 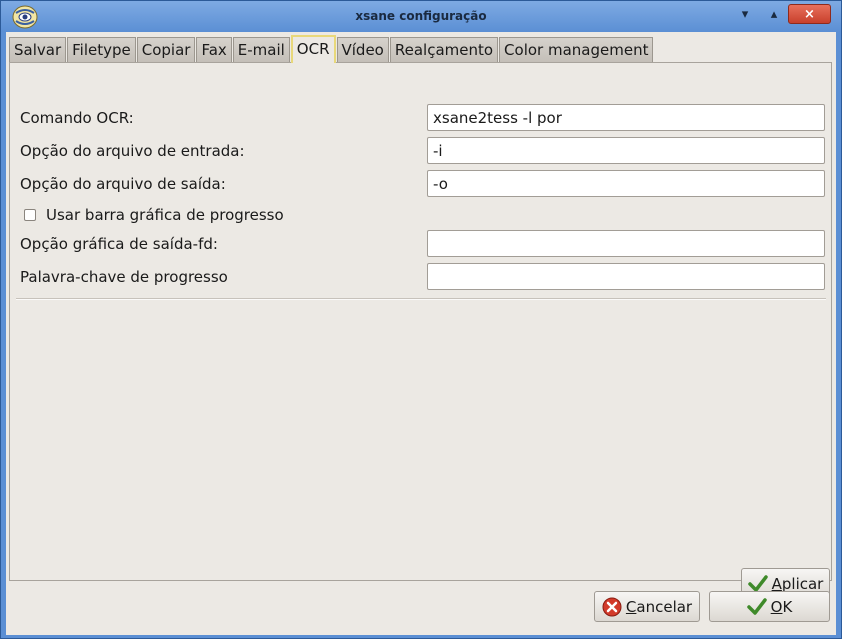 I want to click on ok-button-label: OK, so click(x=781, y=606).